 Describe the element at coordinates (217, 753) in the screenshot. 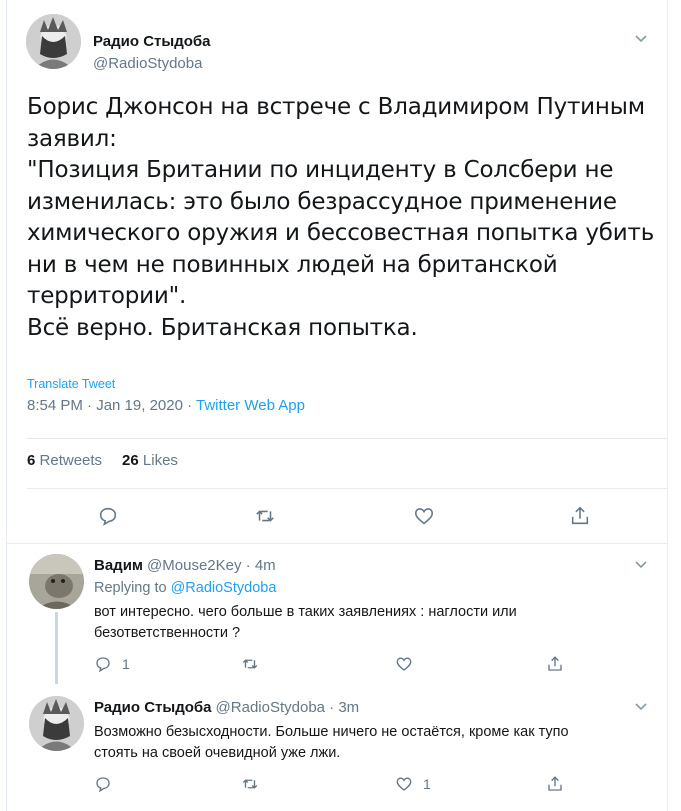

I see `reply-text-line: стоять на своей очевидной уже лжи.` at that location.